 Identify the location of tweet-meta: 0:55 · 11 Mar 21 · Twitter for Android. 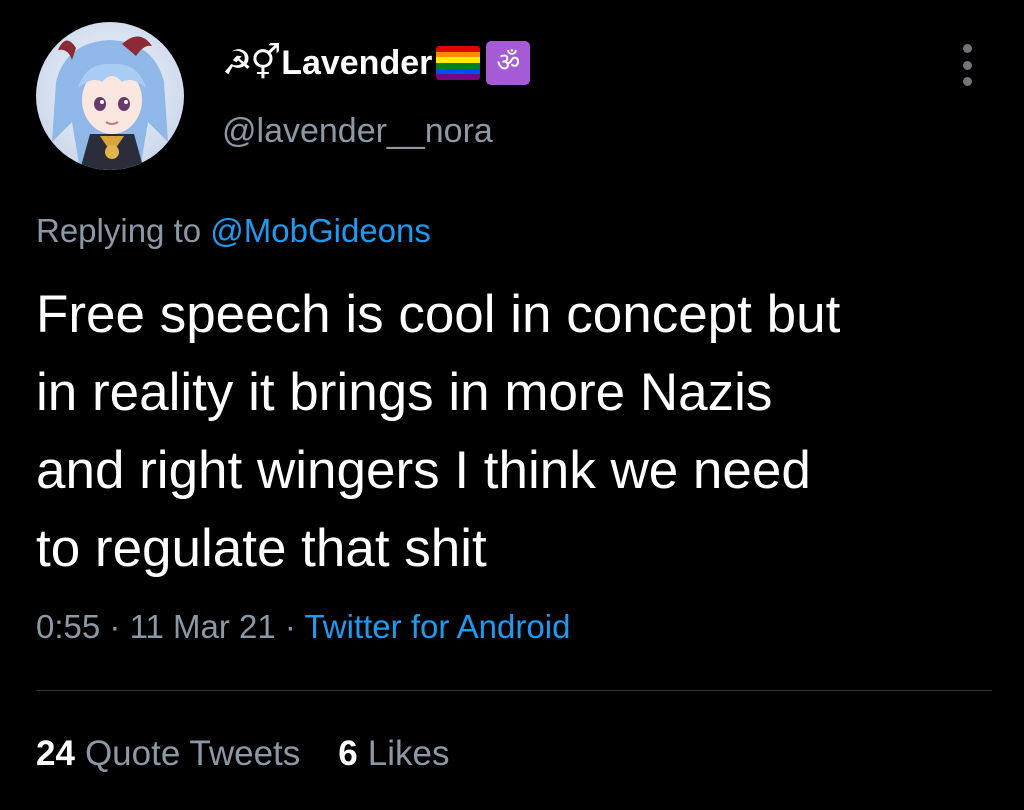
(303, 627).